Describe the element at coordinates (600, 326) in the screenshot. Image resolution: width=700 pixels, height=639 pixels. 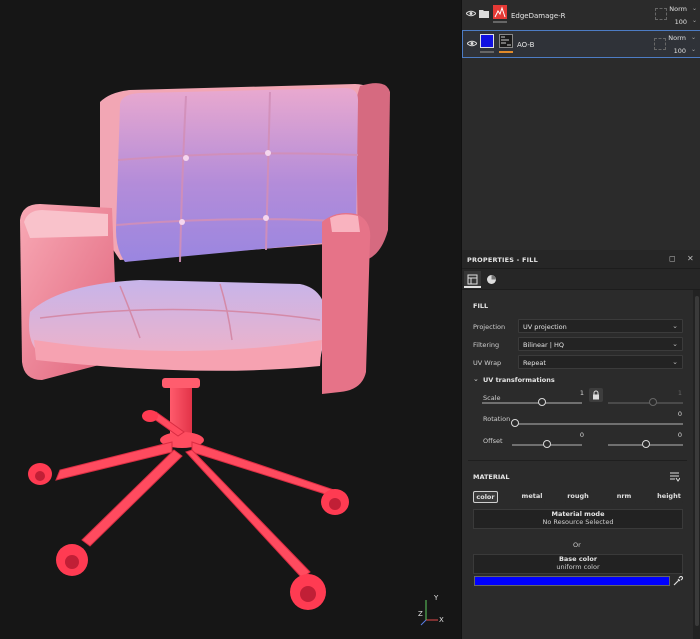
I see `projection-dropdown: UV projection ⌄` at that location.